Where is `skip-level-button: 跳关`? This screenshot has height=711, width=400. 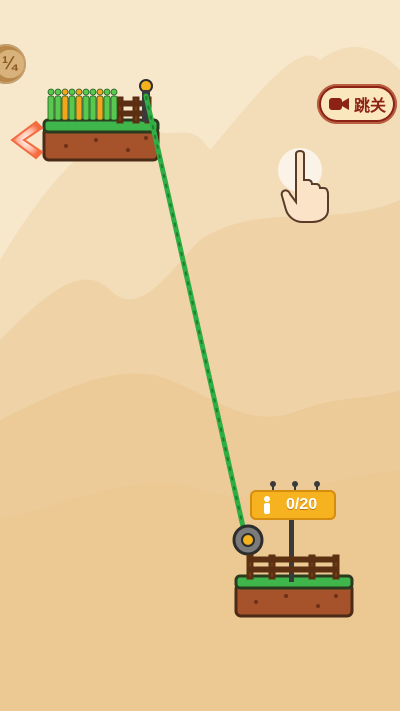 skip-level-button: 跳关 is located at coordinates (357, 104).